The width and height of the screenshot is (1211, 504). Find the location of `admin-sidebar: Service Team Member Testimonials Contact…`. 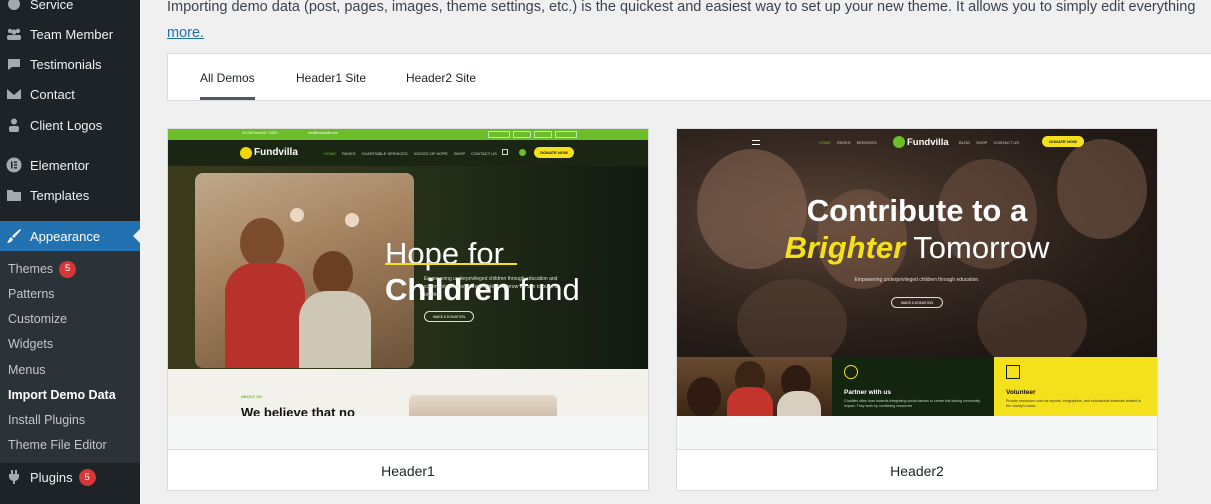

admin-sidebar: Service Team Member Testimonials Contact… is located at coordinates (70, 252).